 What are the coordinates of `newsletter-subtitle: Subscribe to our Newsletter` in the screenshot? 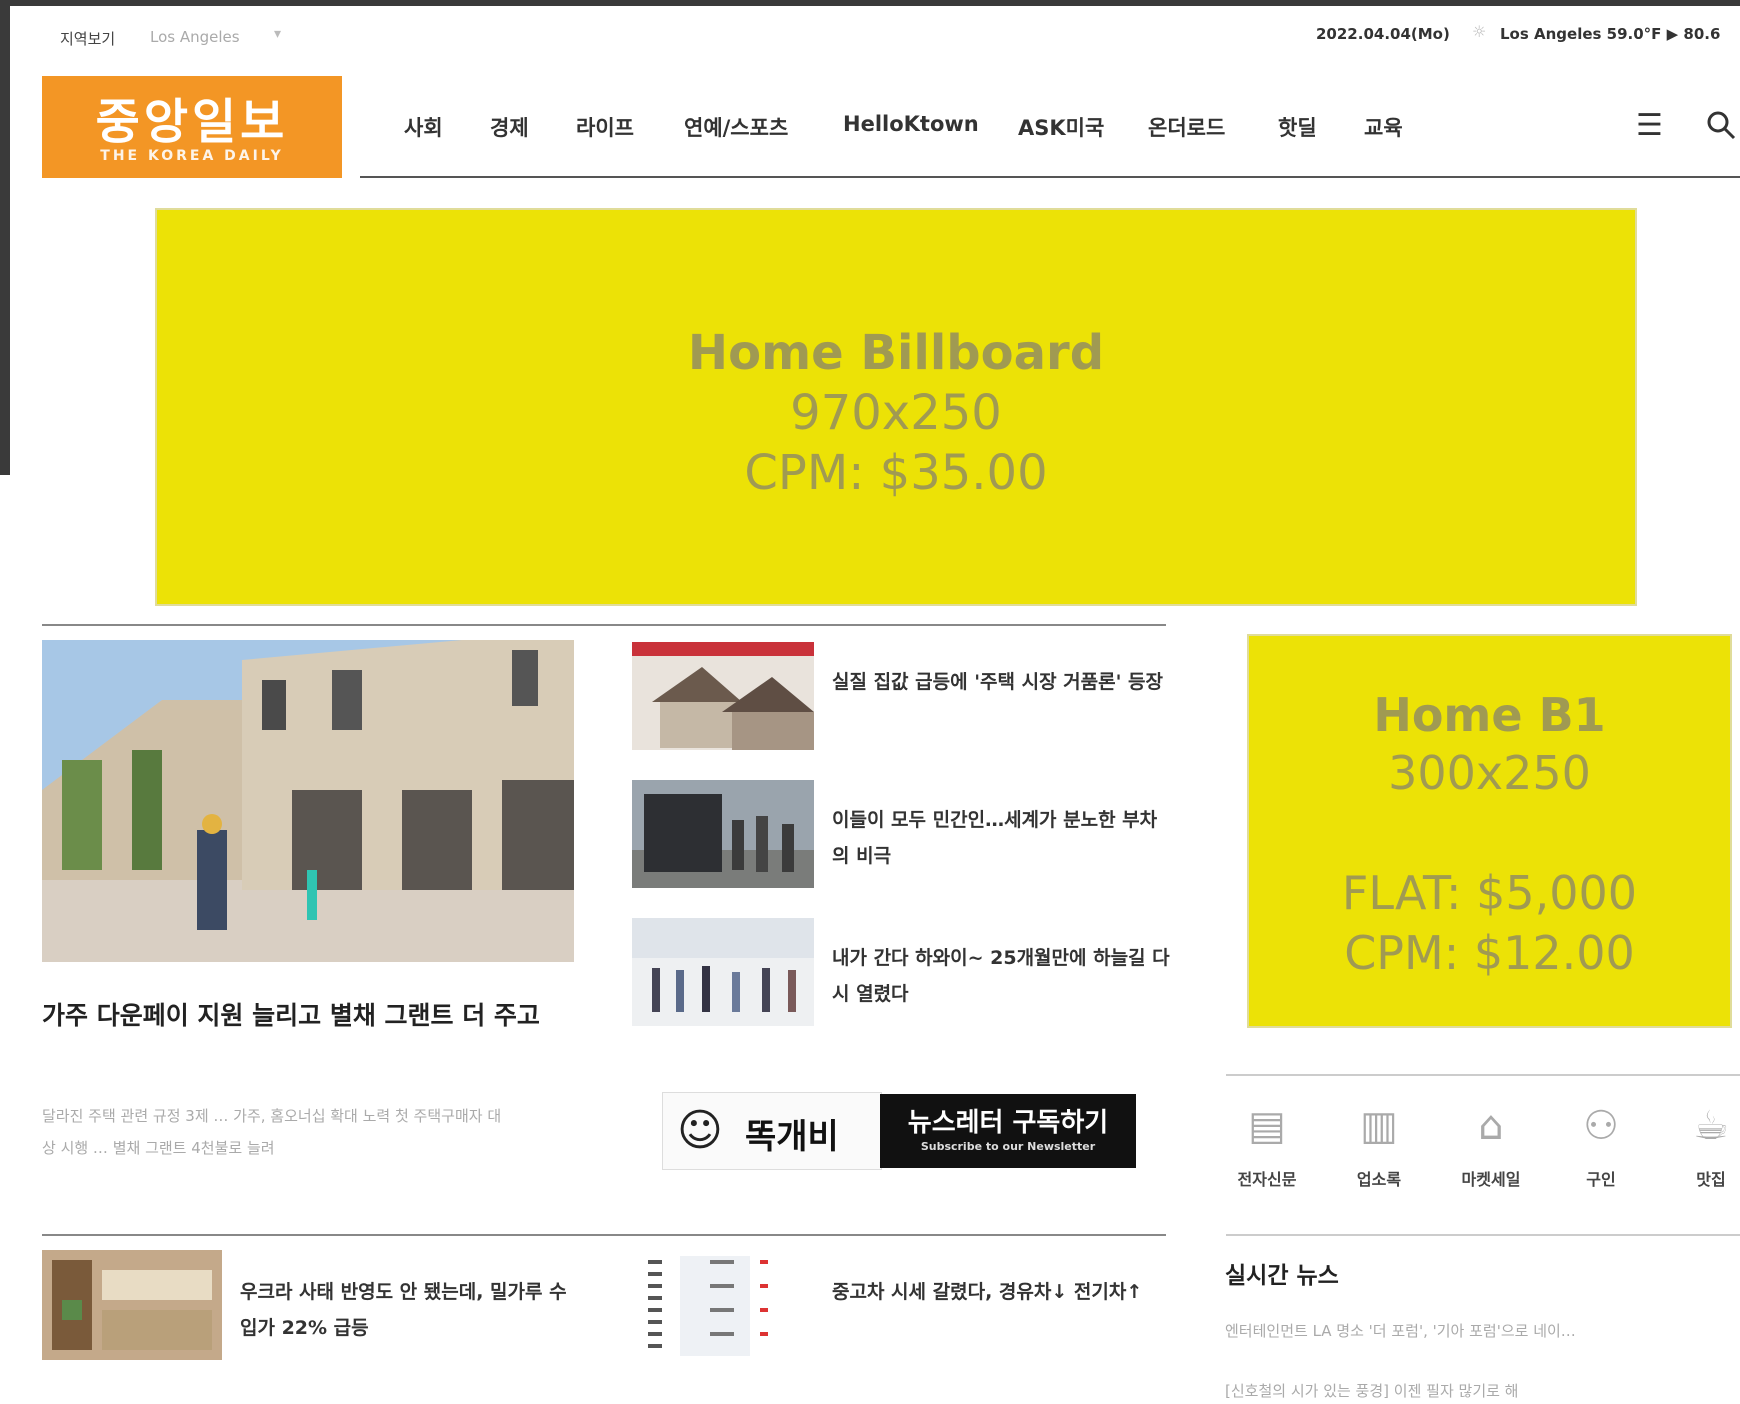 It's located at (1008, 1146).